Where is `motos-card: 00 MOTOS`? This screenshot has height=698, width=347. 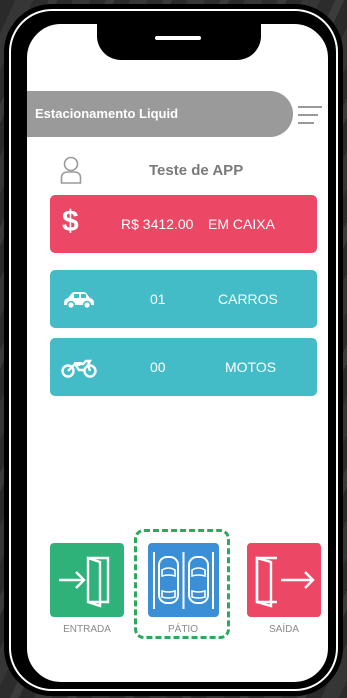
motos-card: 00 MOTOS is located at coordinates (183, 367).